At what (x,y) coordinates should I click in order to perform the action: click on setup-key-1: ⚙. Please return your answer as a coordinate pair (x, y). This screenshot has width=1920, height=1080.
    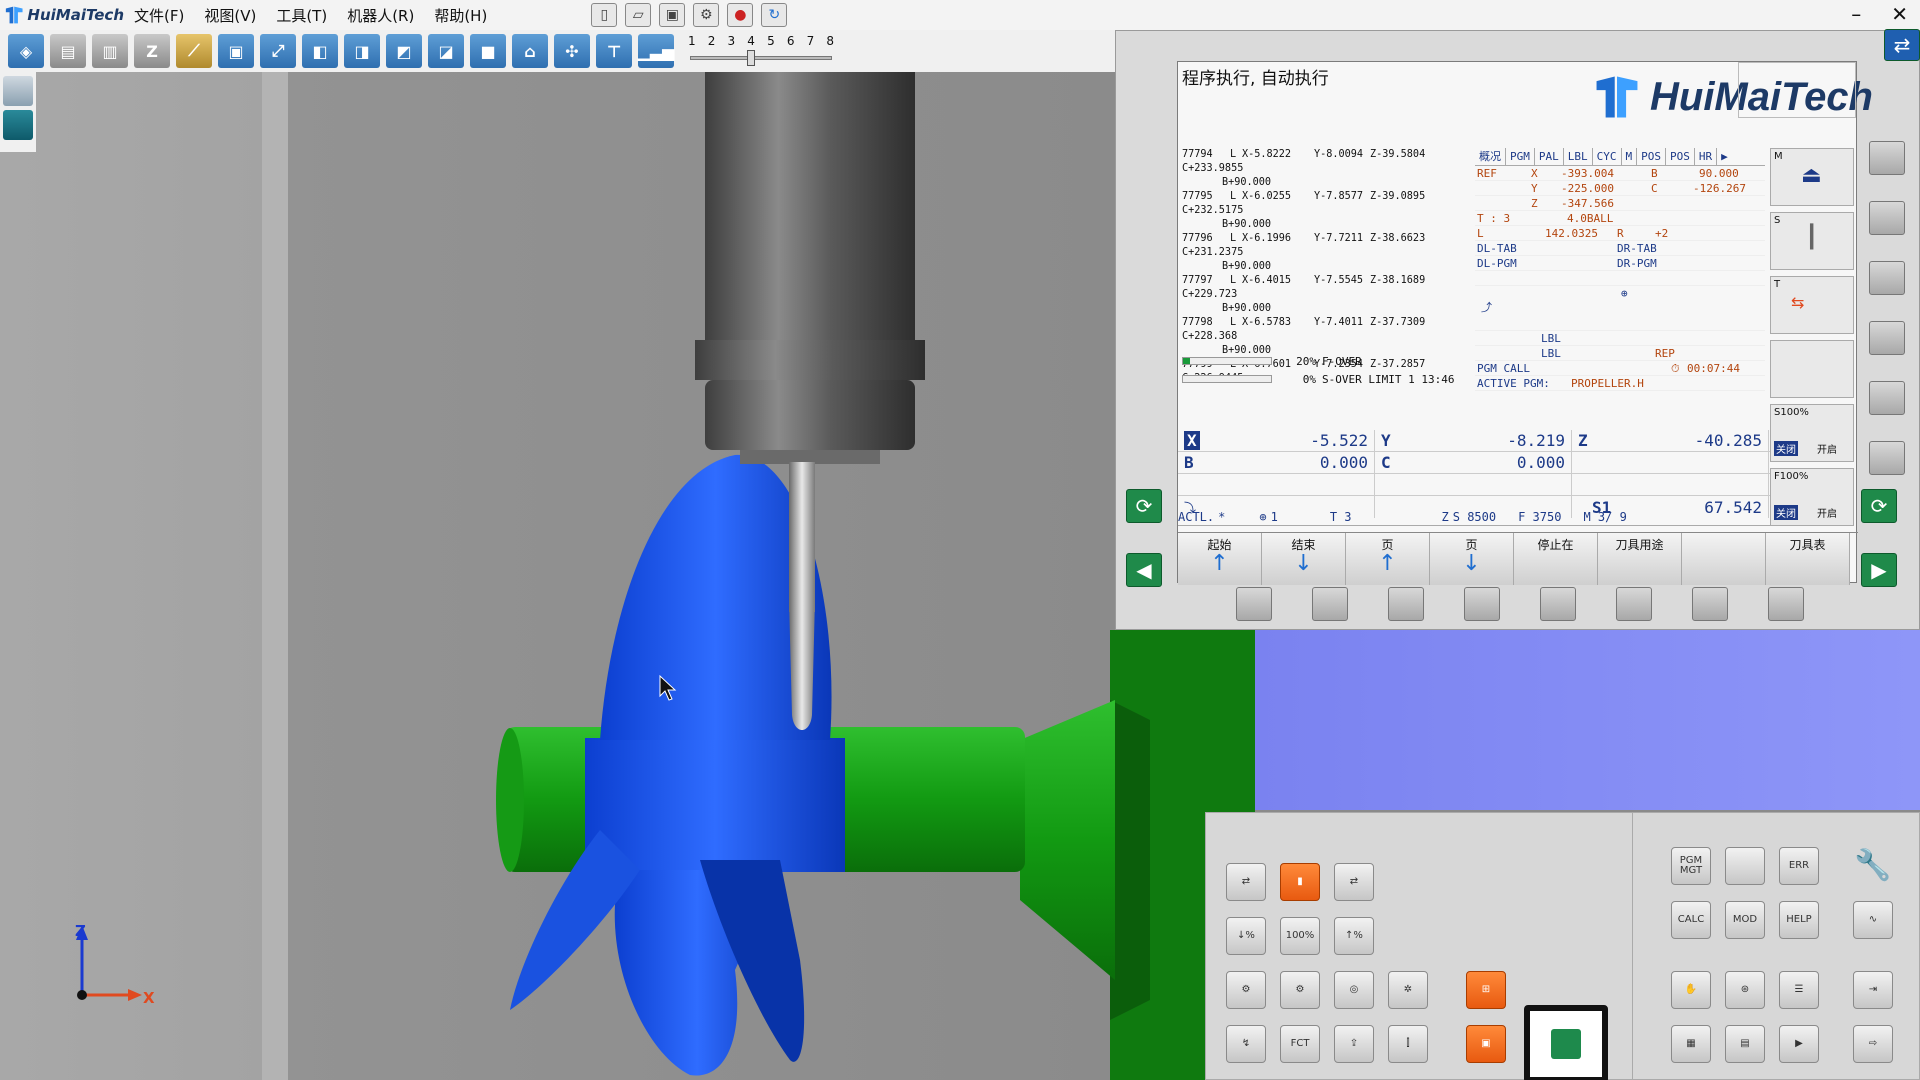
    Looking at the image, I should click on (1246, 990).